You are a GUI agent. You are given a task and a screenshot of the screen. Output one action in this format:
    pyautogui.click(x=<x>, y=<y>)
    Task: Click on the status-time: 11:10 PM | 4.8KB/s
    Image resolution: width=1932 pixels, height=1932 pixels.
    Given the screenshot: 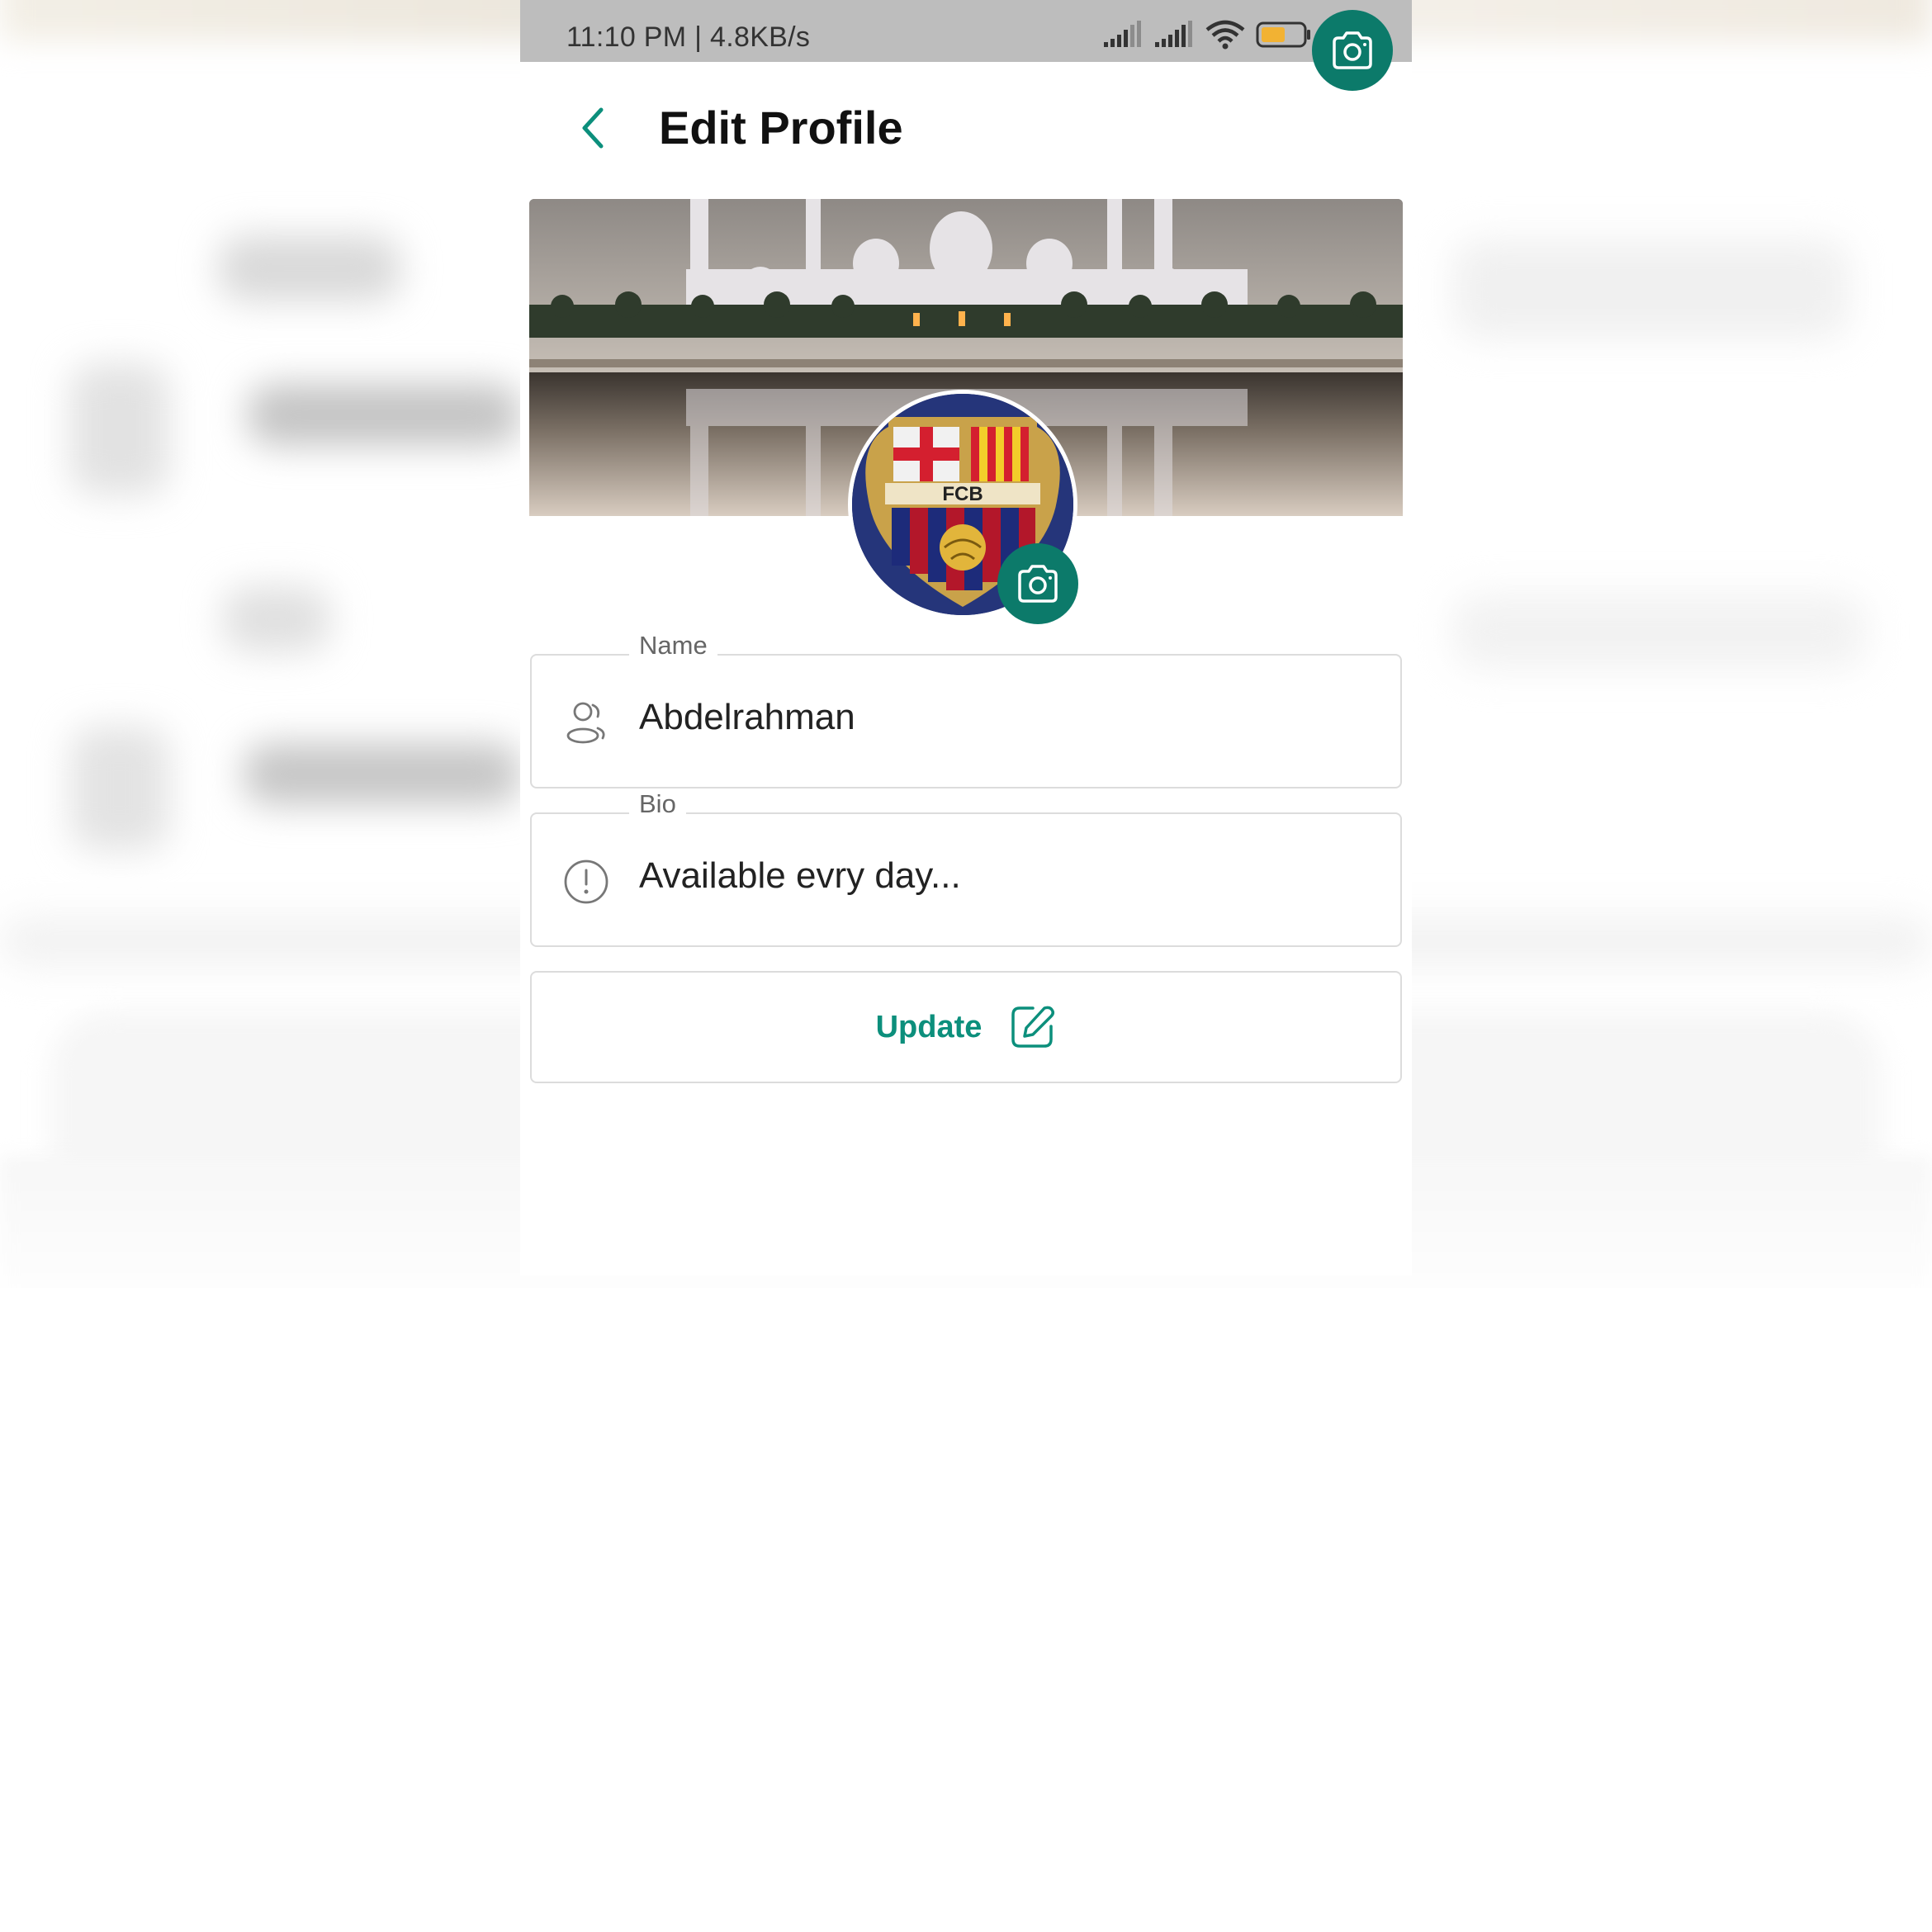 What is the action you would take?
    pyautogui.click(x=688, y=37)
    